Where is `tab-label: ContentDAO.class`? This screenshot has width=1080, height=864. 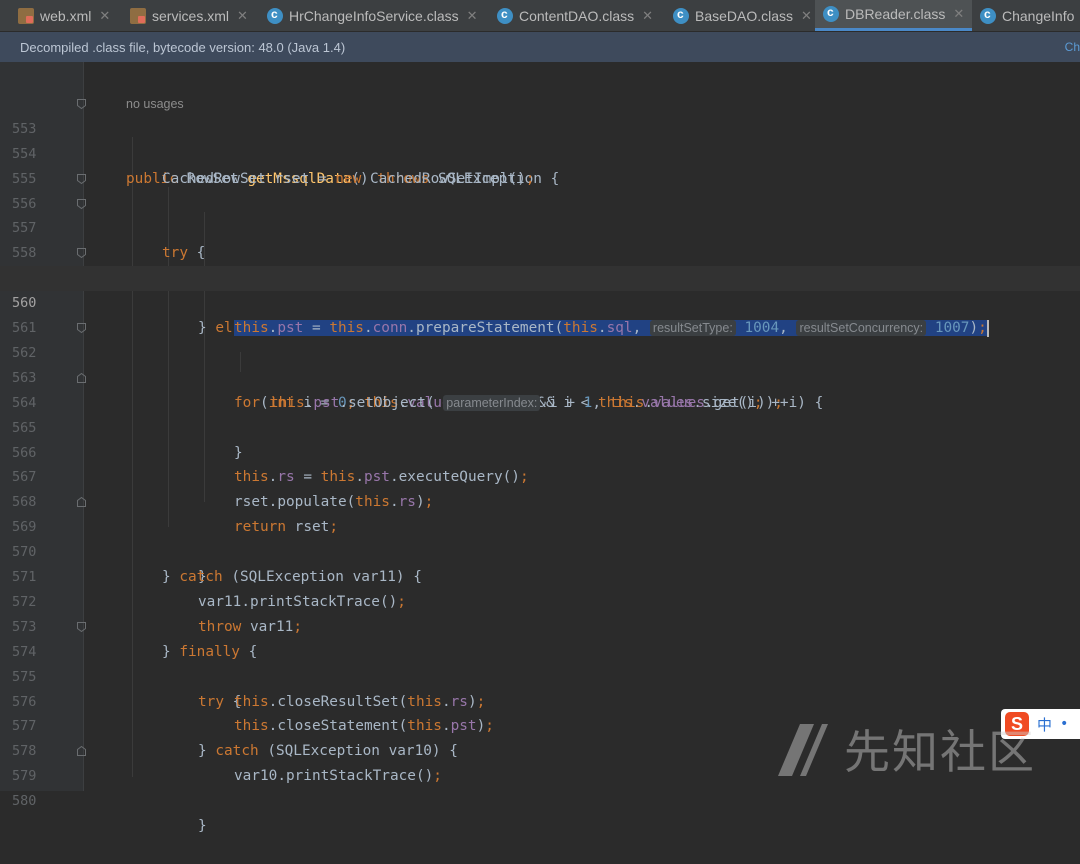
tab-label: ContentDAO.class is located at coordinates (577, 15).